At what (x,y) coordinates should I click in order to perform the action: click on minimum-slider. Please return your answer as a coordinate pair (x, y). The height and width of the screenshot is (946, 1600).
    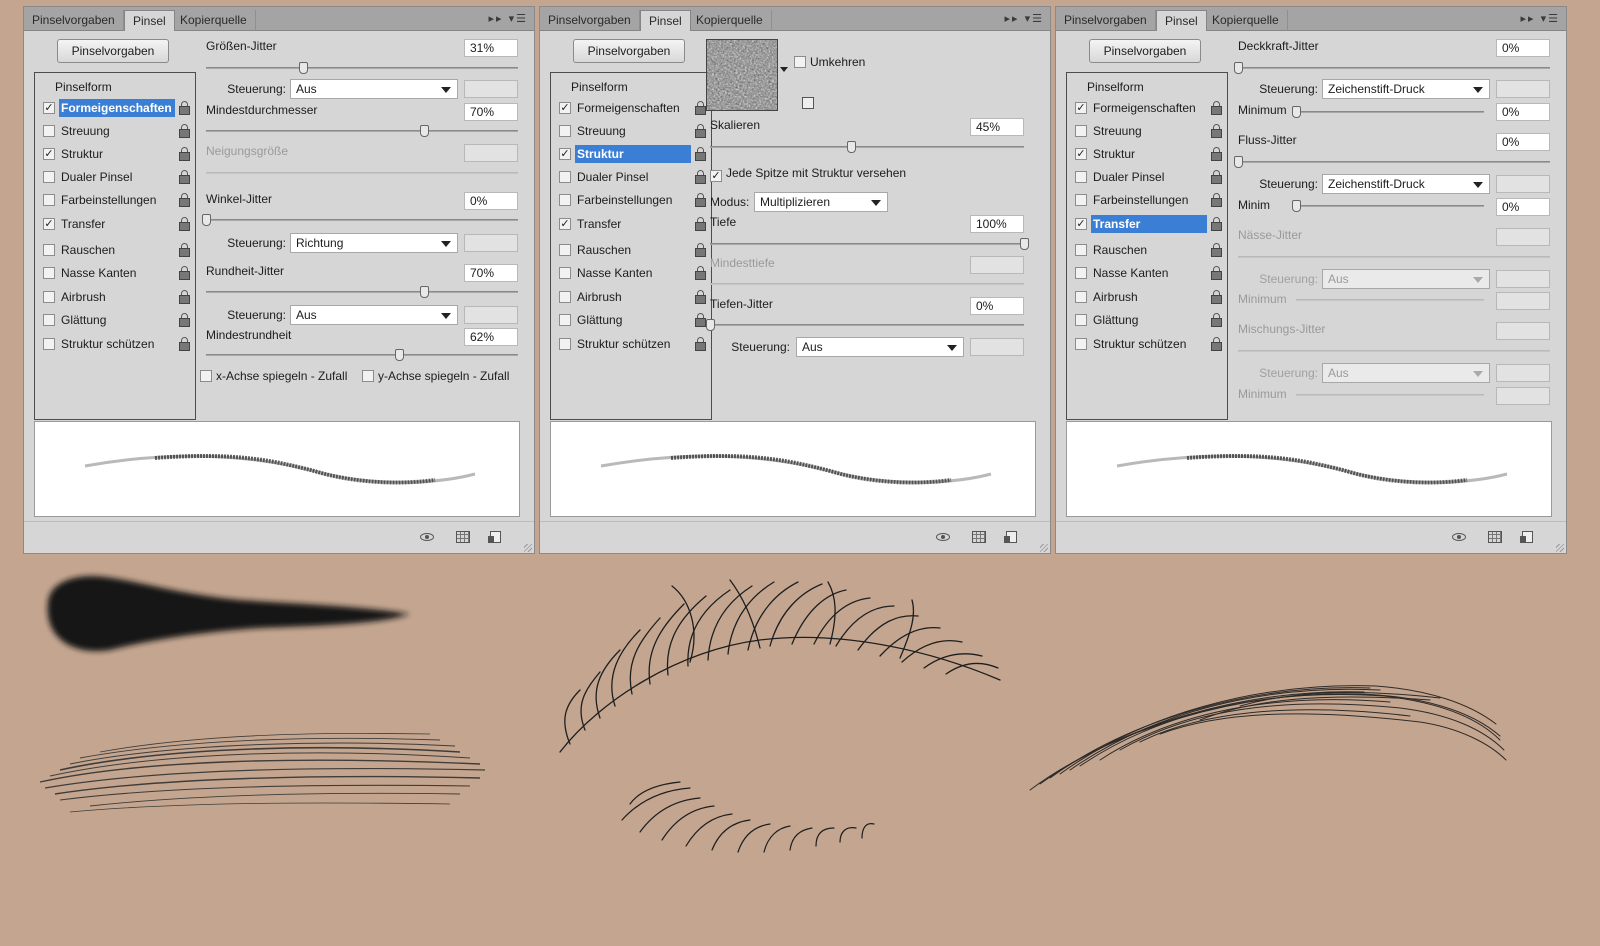
    Looking at the image, I should click on (1388, 112).